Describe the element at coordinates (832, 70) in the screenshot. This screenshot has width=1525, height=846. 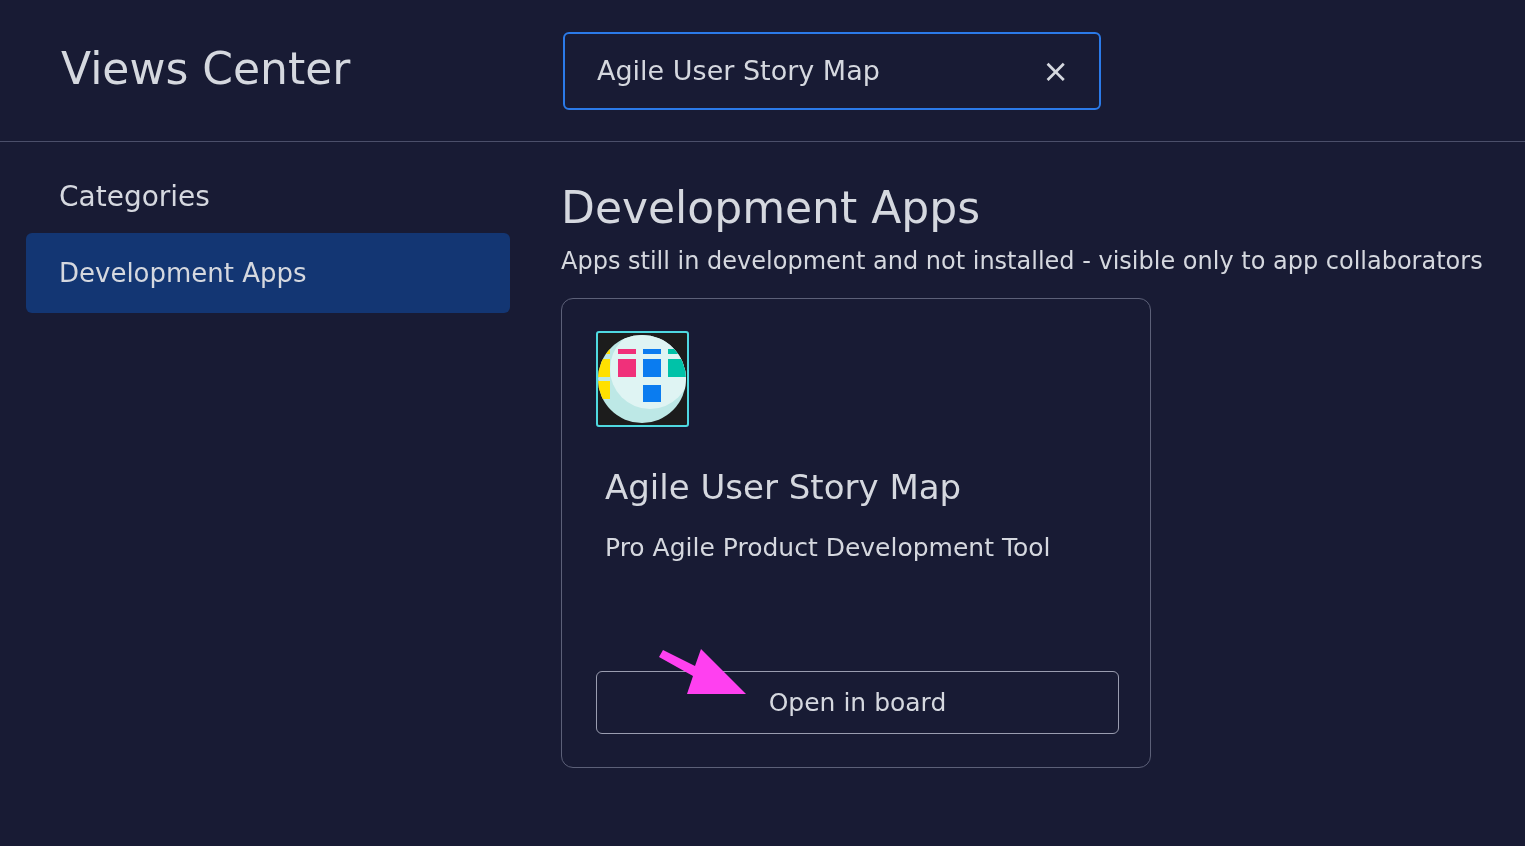
I see `search-field: Agile User Story Map ×` at that location.